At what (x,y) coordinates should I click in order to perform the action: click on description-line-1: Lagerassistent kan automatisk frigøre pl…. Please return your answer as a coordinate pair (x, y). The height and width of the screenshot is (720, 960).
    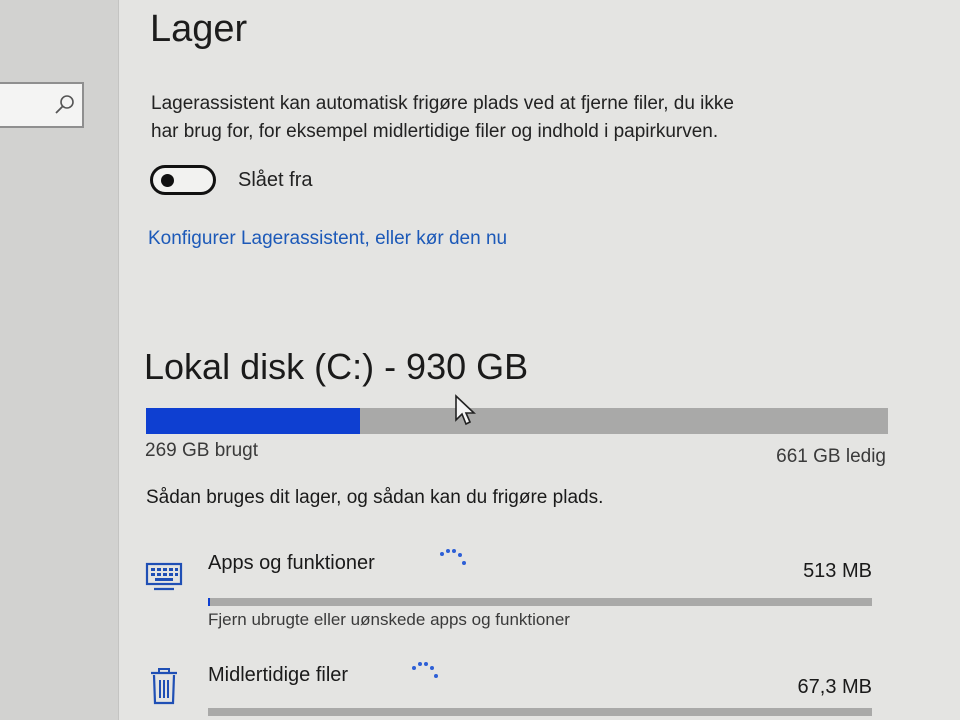
    Looking at the image, I should click on (442, 103).